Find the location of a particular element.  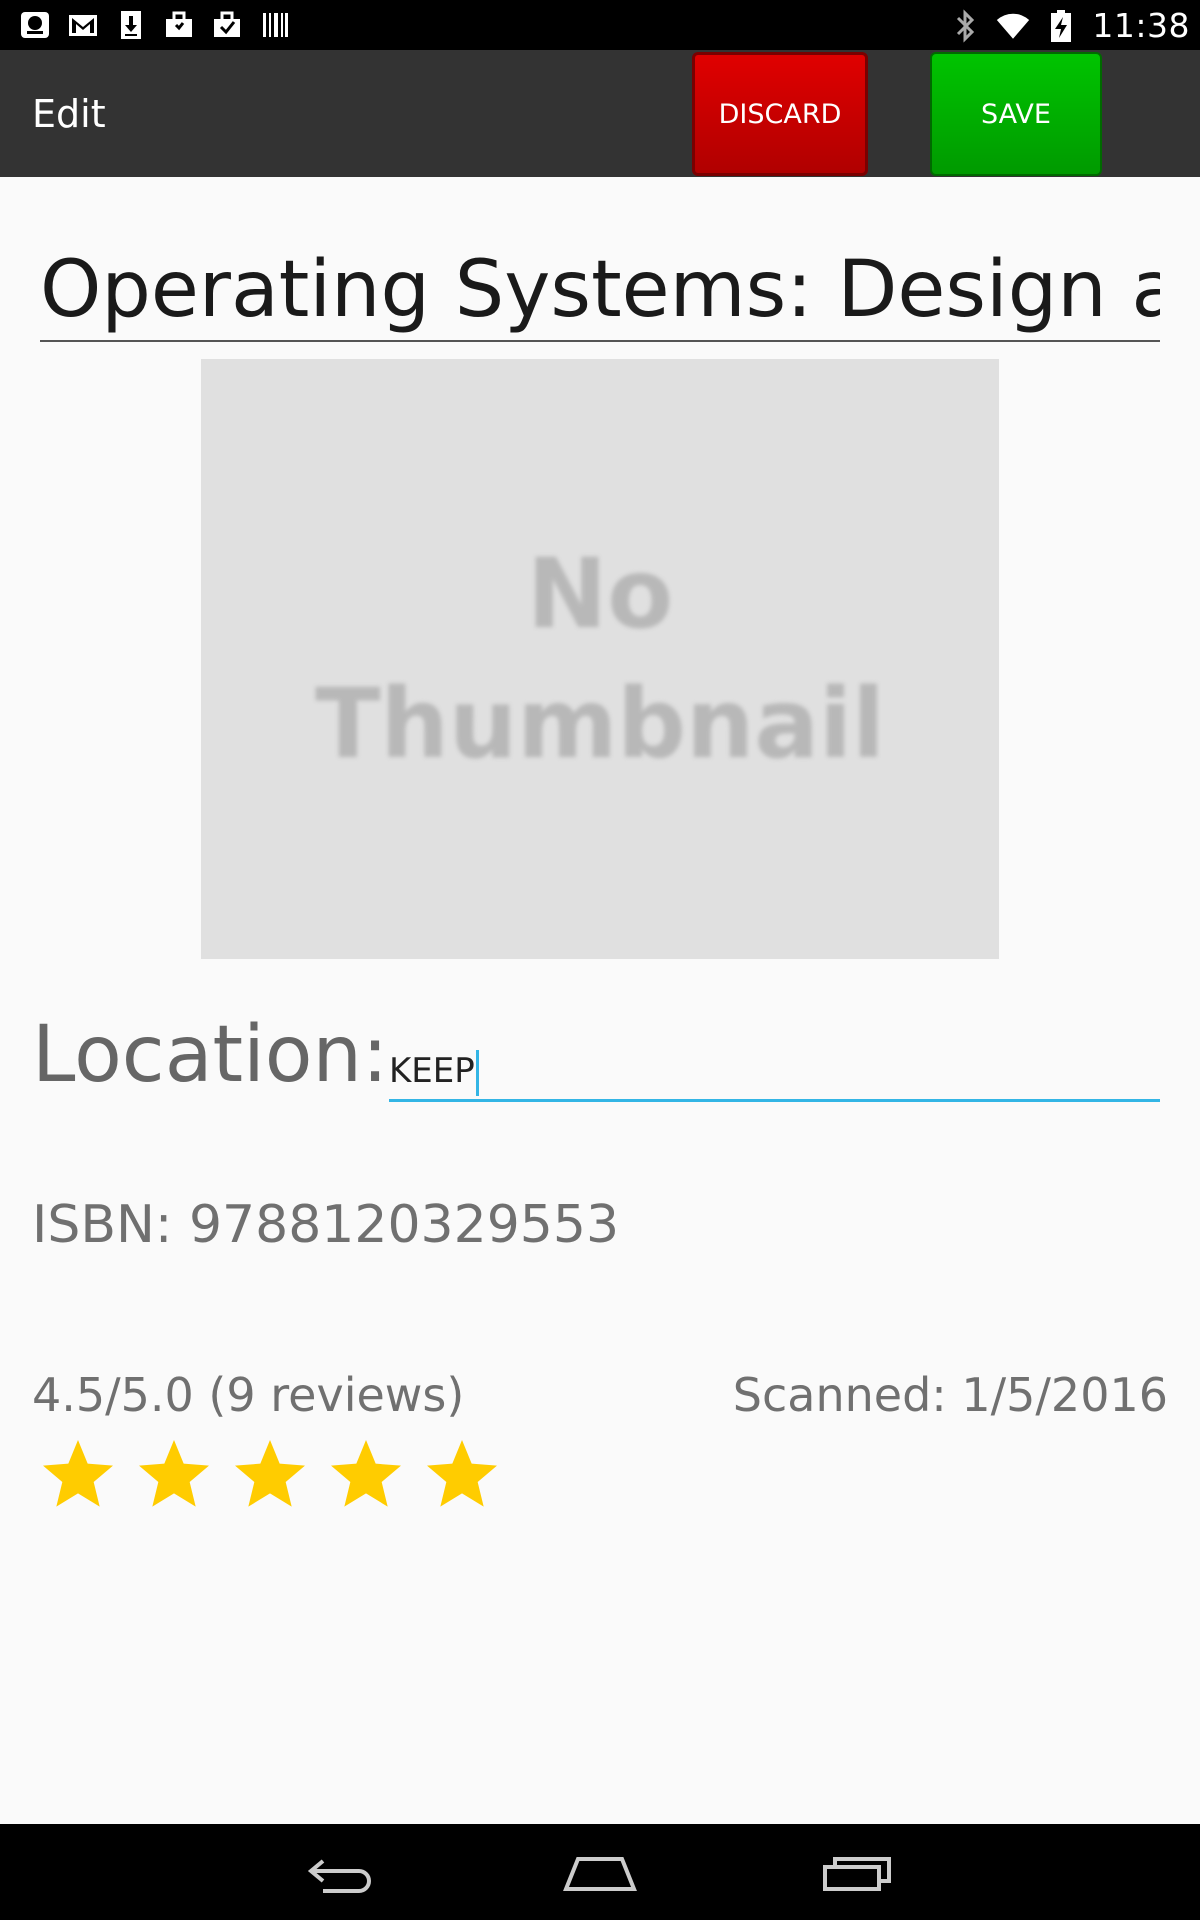

rating-stars is located at coordinates (270, 1475).